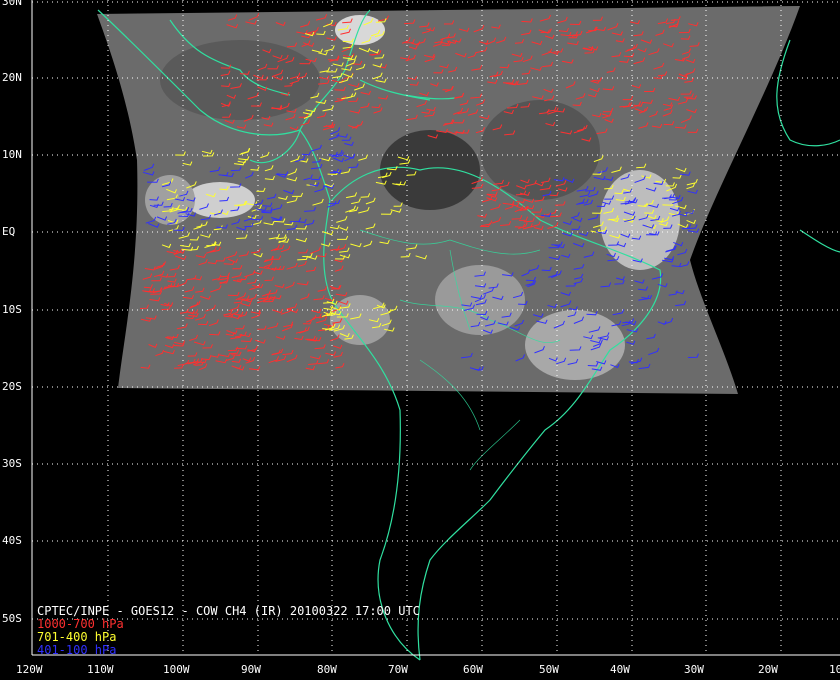 This screenshot has height=680, width=840. I want to click on lat-label-40s: 40S, so click(12, 540).